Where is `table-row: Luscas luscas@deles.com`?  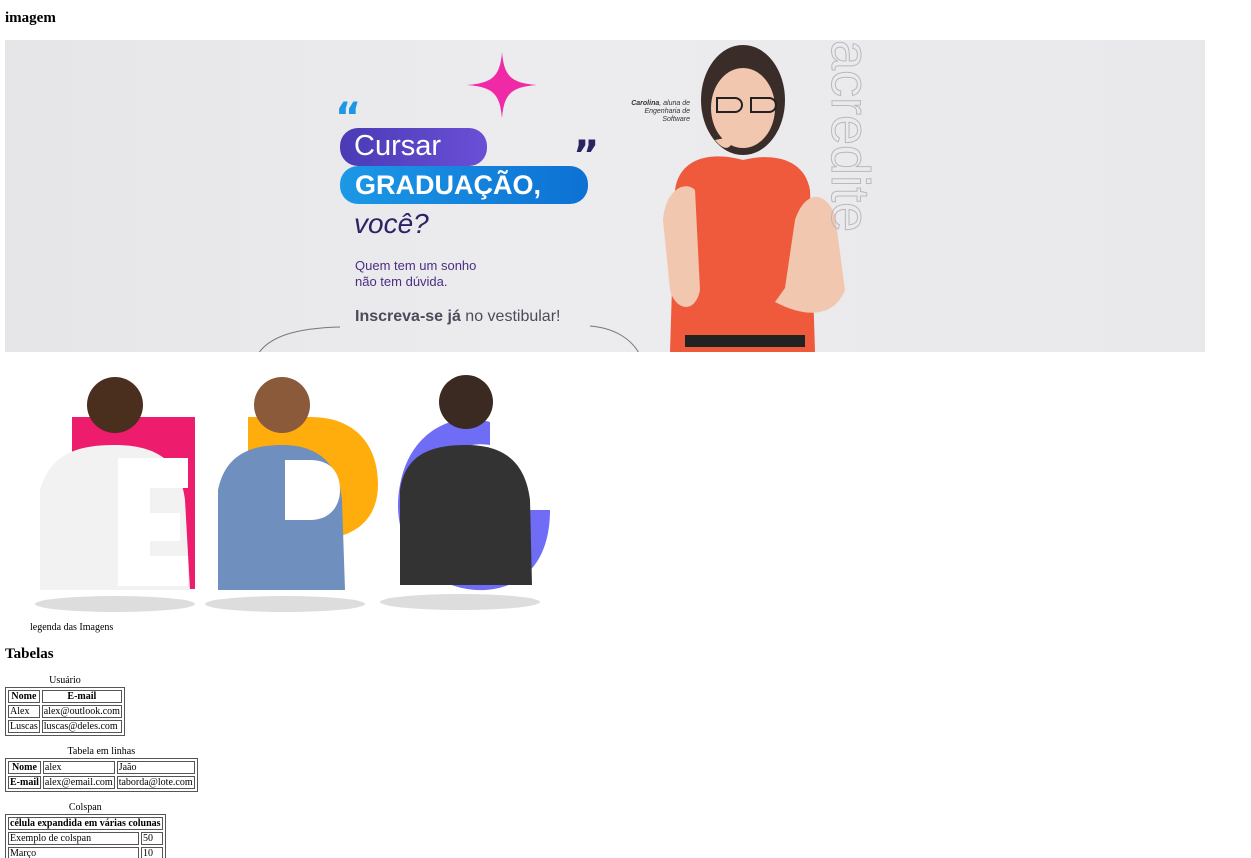
table-row: Luscas luscas@deles.com is located at coordinates (65, 726).